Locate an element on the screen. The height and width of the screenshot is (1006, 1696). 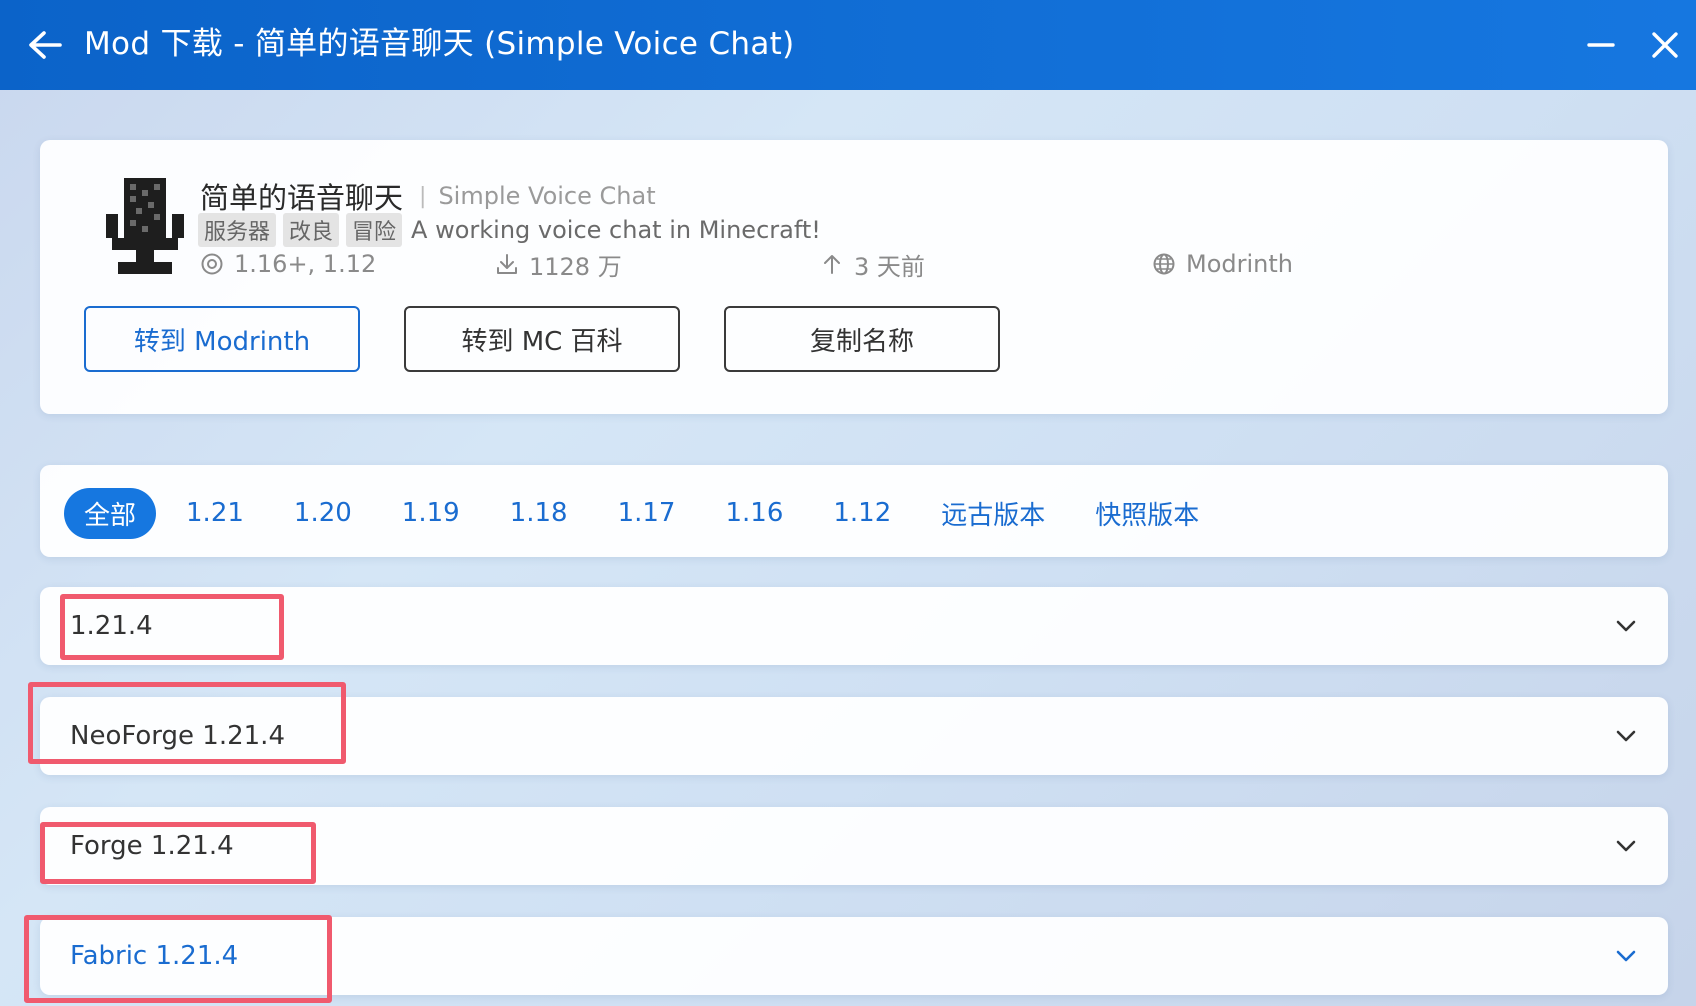
filter-1-18: 1.18 is located at coordinates (539, 513).